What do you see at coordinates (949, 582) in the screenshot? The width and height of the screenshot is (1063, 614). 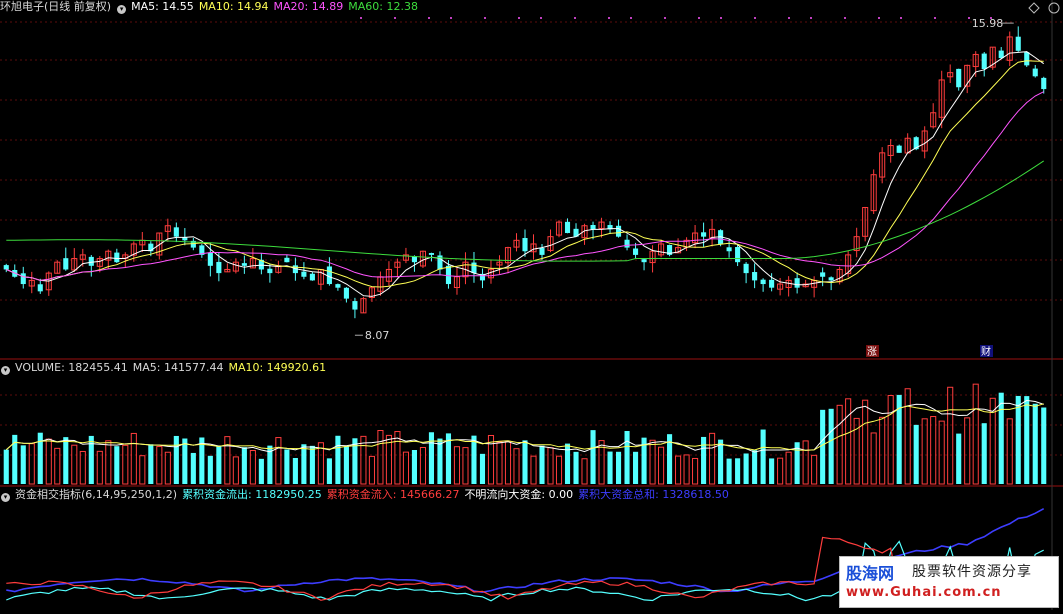 I see `watermark: 股海网 股票软件资源分享 www.Guhai.com.cn` at bounding box center [949, 582].